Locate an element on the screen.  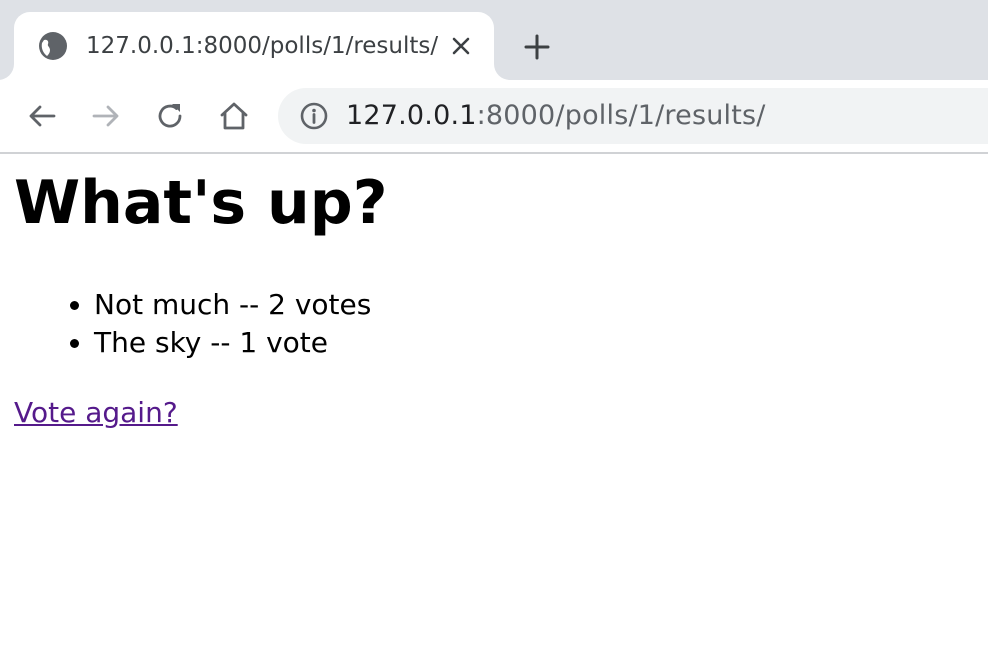
list-item: Not much -- 2 votes is located at coordinates (232, 305).